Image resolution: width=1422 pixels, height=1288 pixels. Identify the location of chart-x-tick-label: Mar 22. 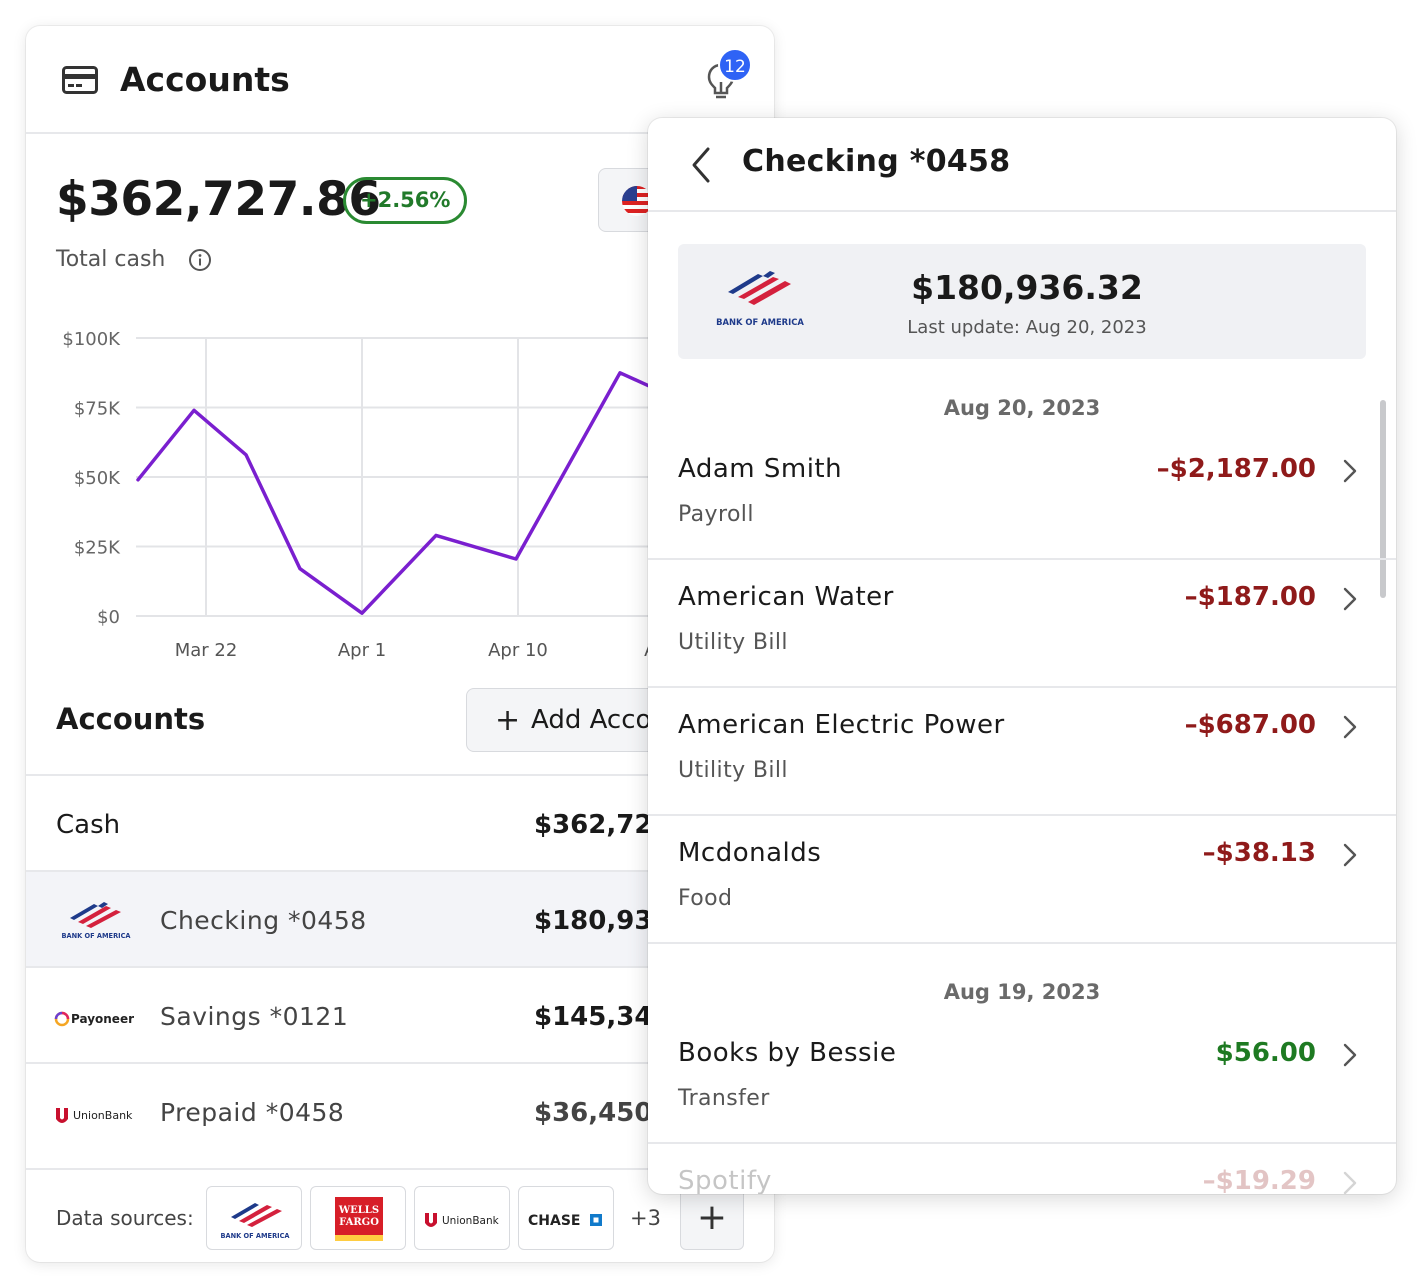
(206, 650).